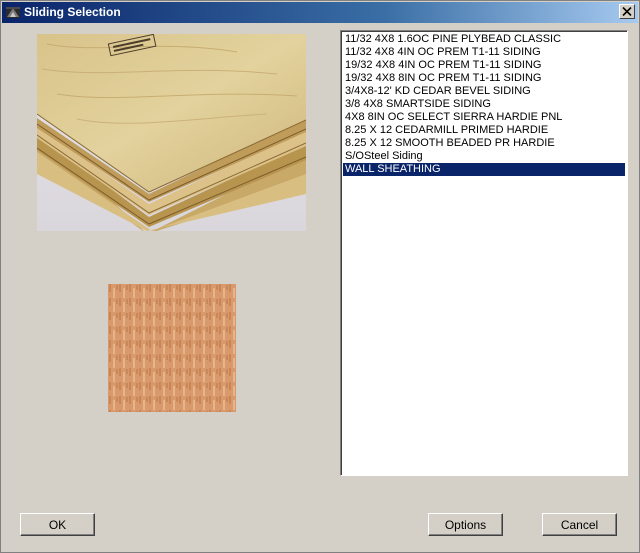 This screenshot has height=553, width=640. I want to click on wood-texture-swatch, so click(172, 348).